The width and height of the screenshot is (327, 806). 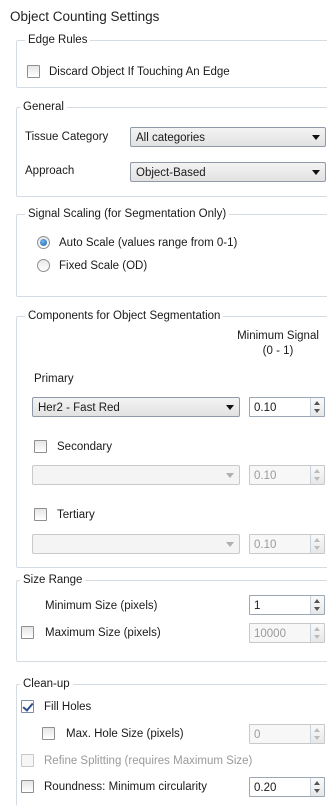 What do you see at coordinates (257, 606) in the screenshot?
I see `min-size-value: 1` at bounding box center [257, 606].